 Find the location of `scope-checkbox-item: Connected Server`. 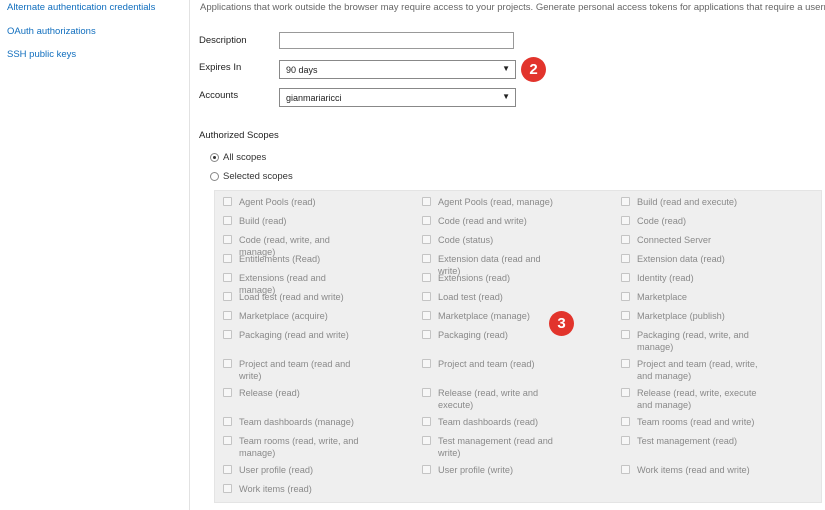

scope-checkbox-item: Connected Server is located at coordinates (690, 240).